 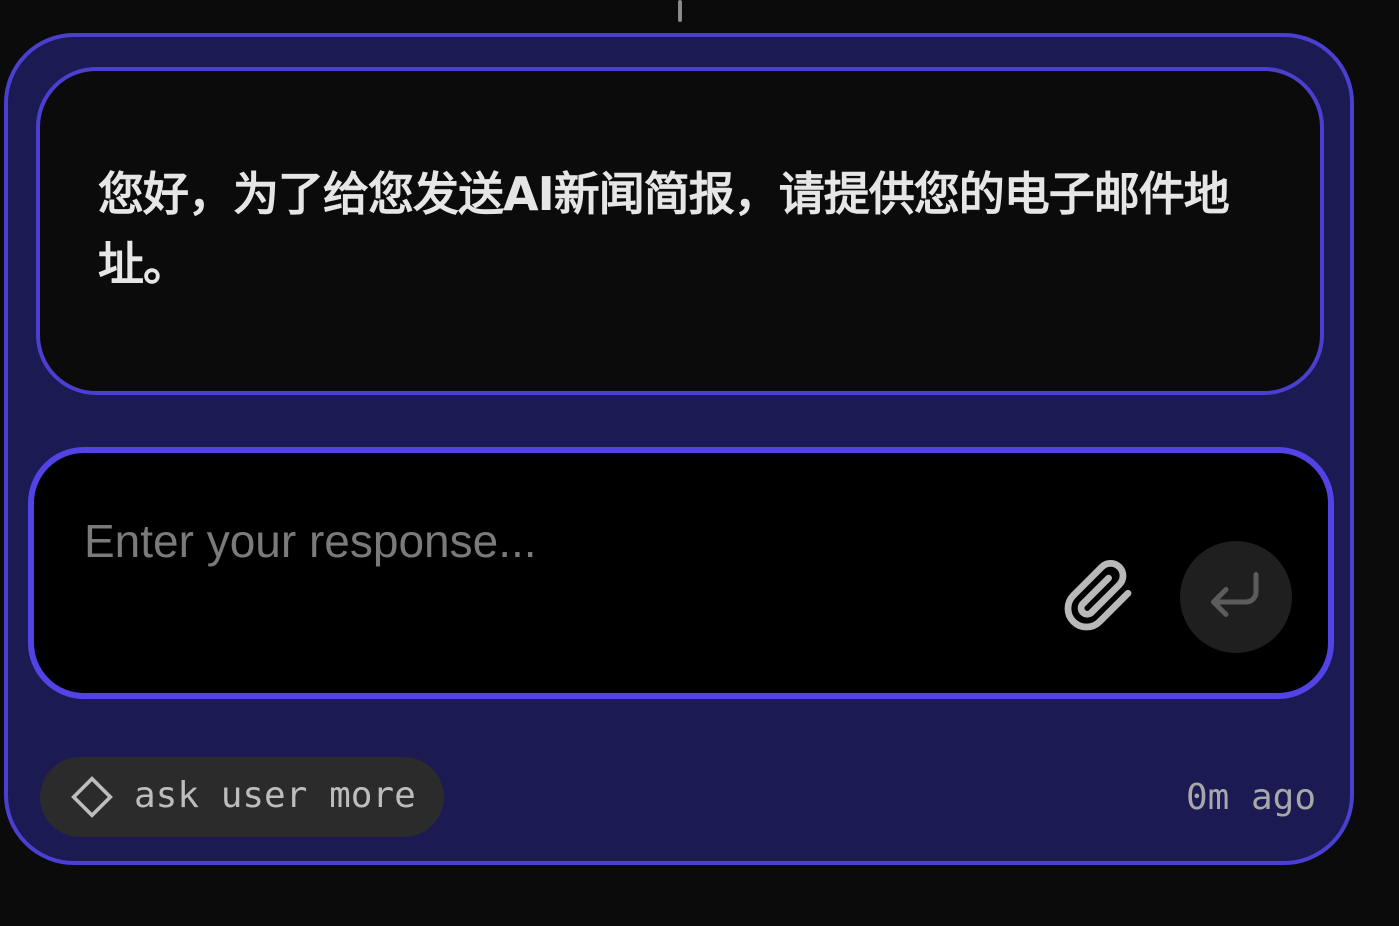 I want to click on send-button, so click(x=1236, y=597).